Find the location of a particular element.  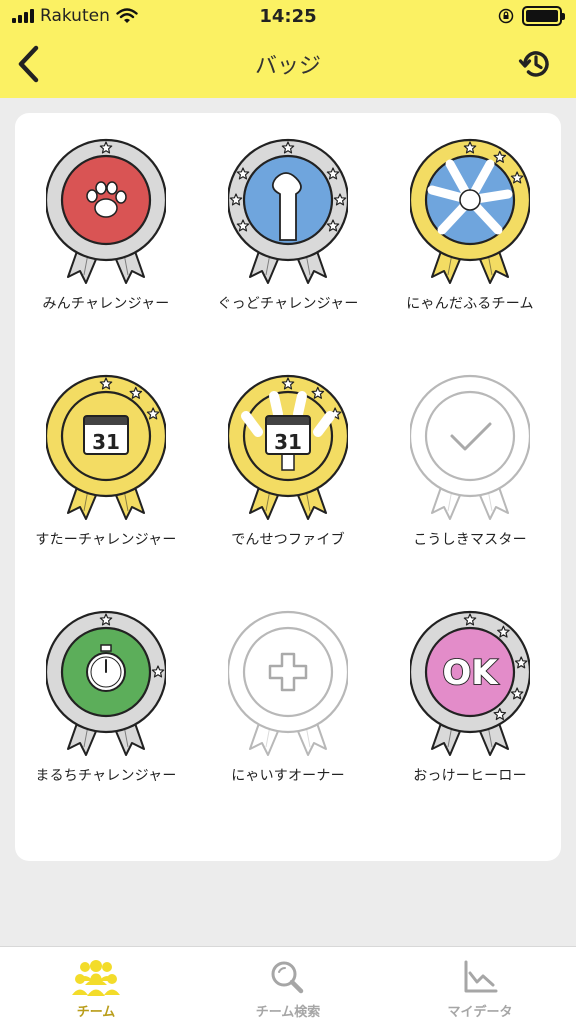

status-right is located at coordinates (531, 16).